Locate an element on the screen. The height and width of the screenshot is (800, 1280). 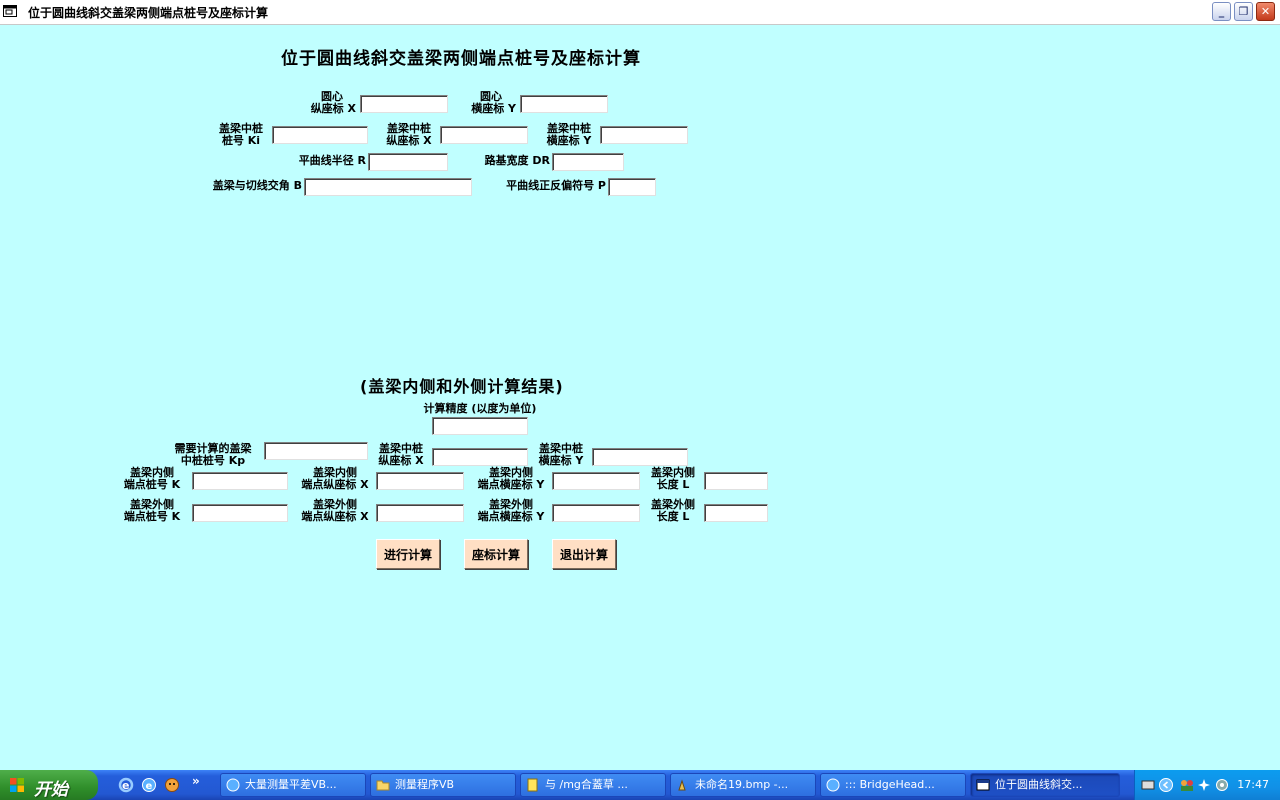
precision-input is located at coordinates (480, 426).